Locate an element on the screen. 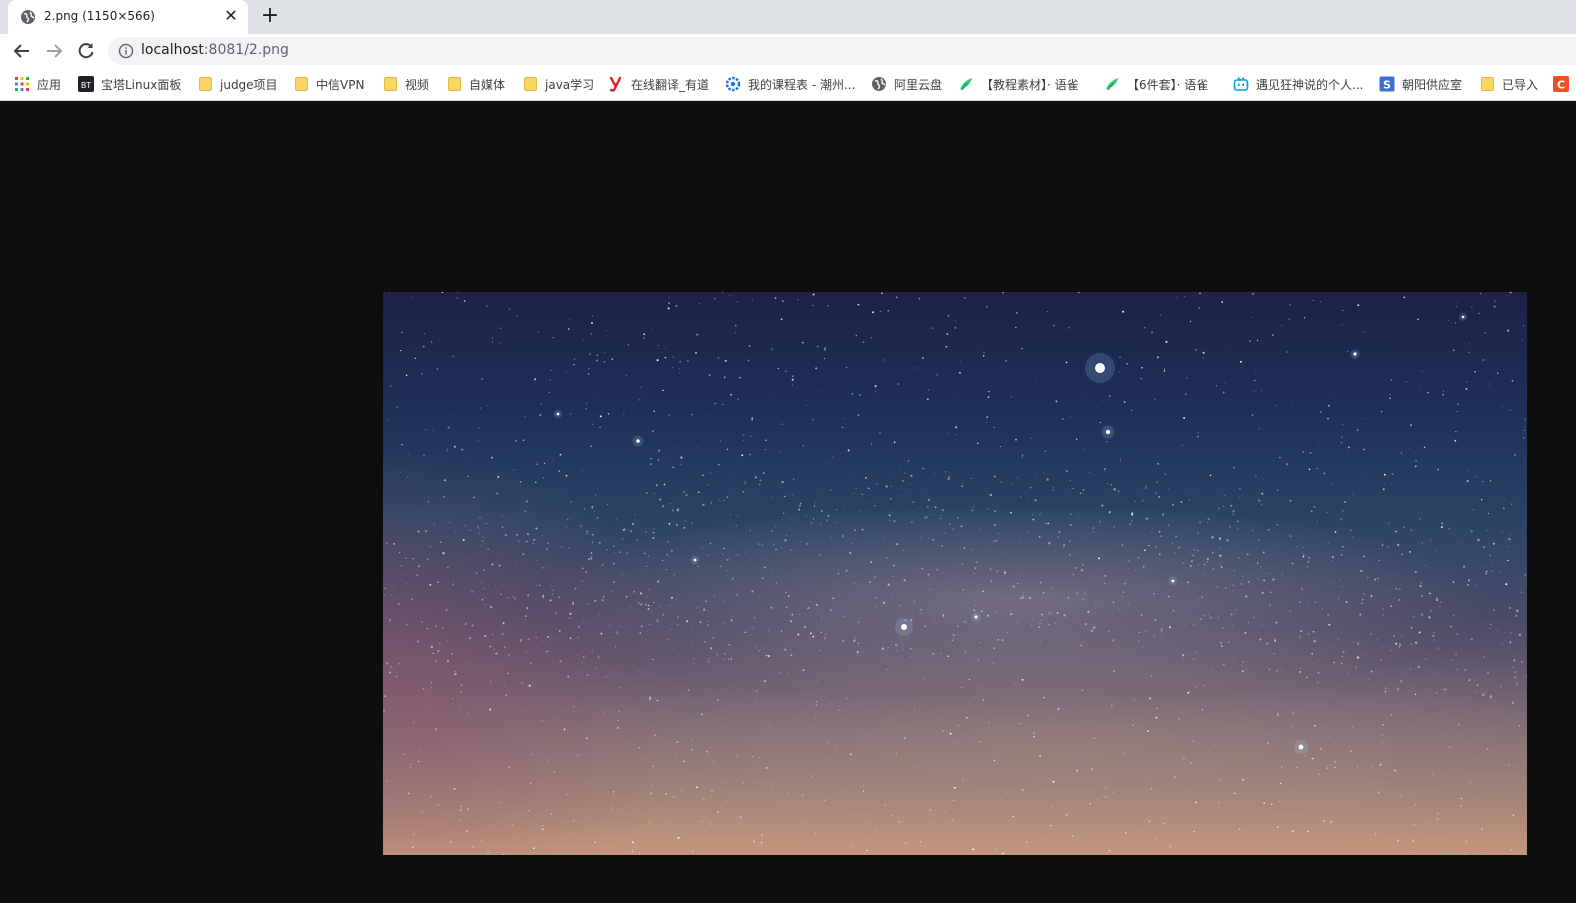  bookmark-label: java学习 is located at coordinates (570, 85).